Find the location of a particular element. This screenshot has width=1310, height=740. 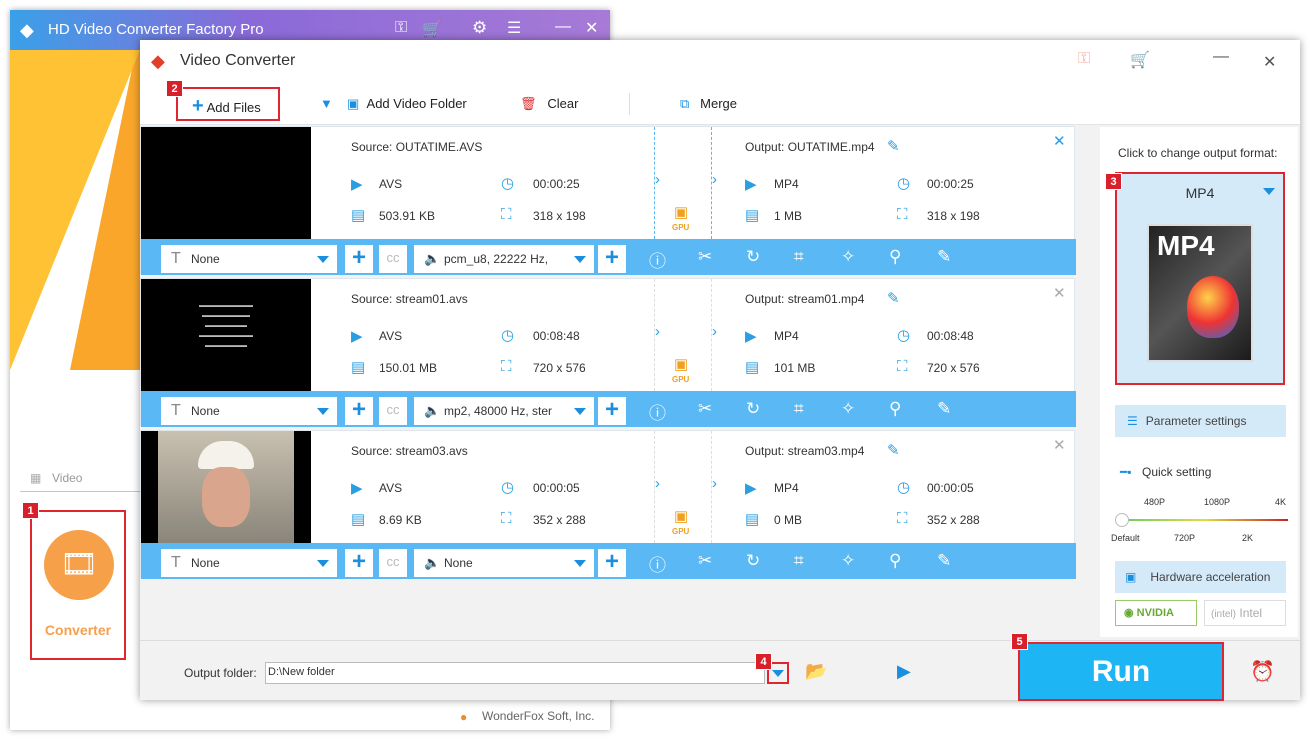

audio-track-select: 🔈 pcm_u8, 22222 Hz, is located at coordinates (504, 259).